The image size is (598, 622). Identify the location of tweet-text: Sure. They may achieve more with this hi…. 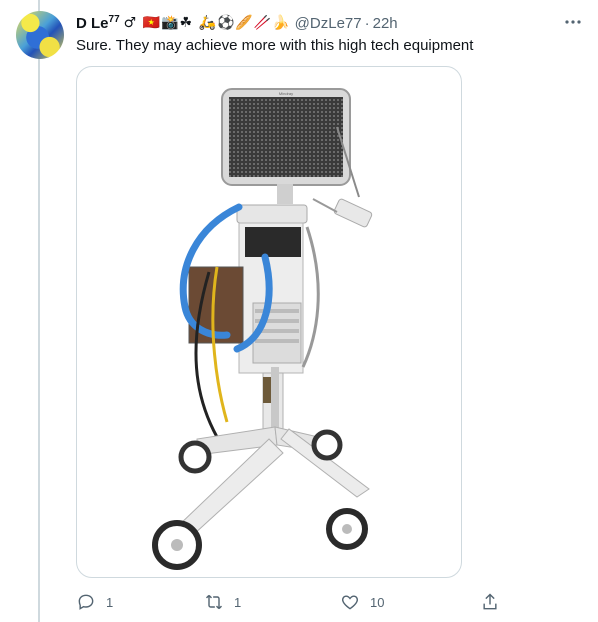
(275, 45).